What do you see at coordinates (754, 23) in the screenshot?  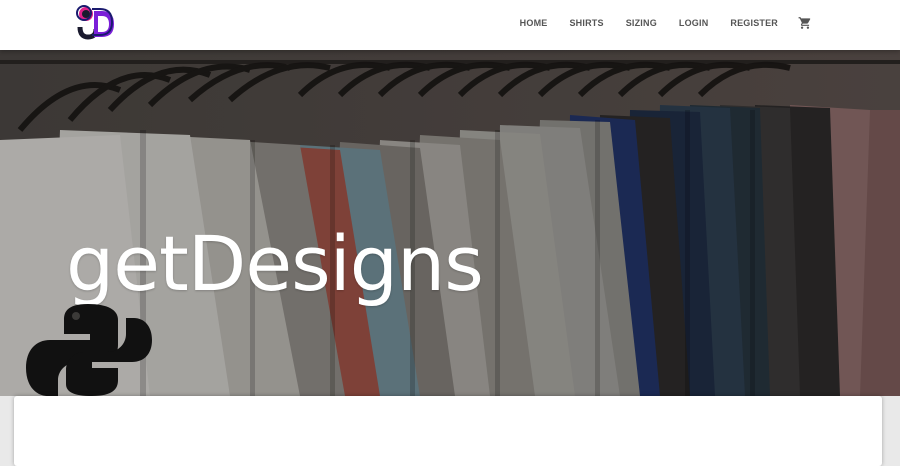 I see `nav-register: REGISTER` at bounding box center [754, 23].